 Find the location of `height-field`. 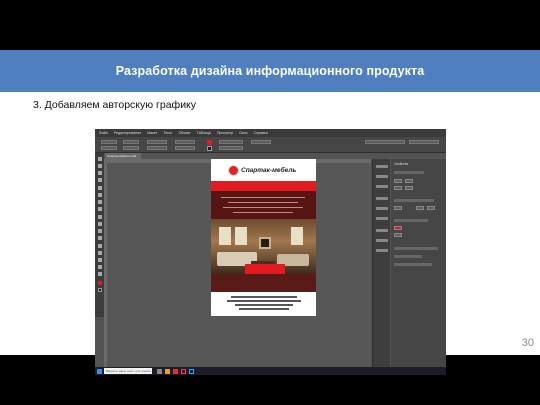

height-field is located at coordinates (131, 148).